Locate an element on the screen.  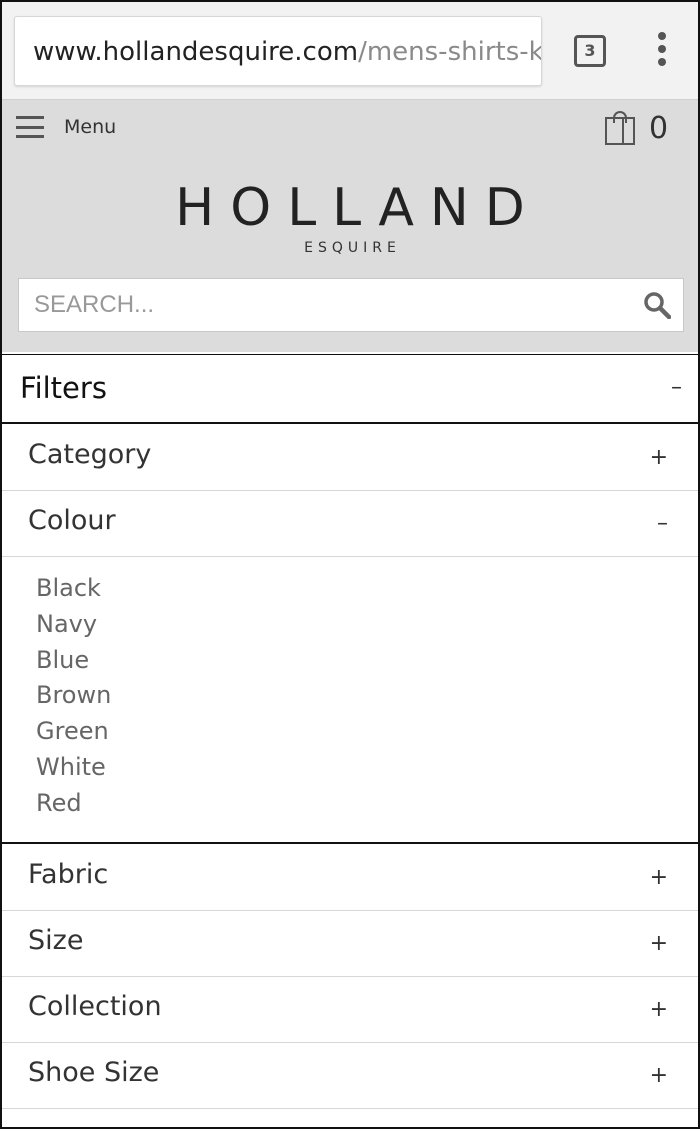
colour-option-blue: Blue is located at coordinates (367, 661).